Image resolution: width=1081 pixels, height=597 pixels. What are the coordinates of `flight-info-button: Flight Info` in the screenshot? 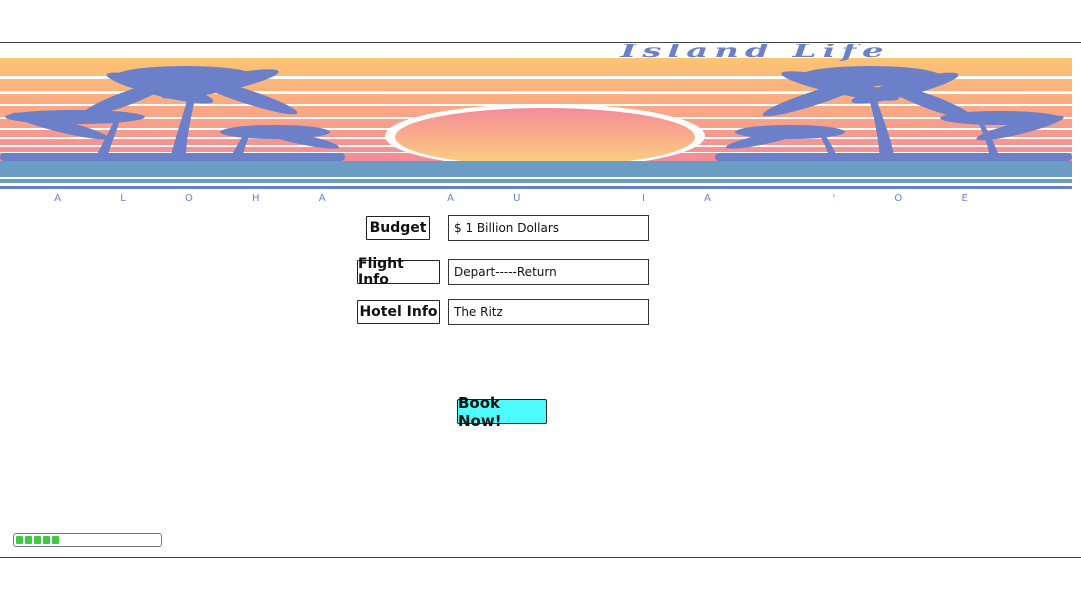 It's located at (398, 272).